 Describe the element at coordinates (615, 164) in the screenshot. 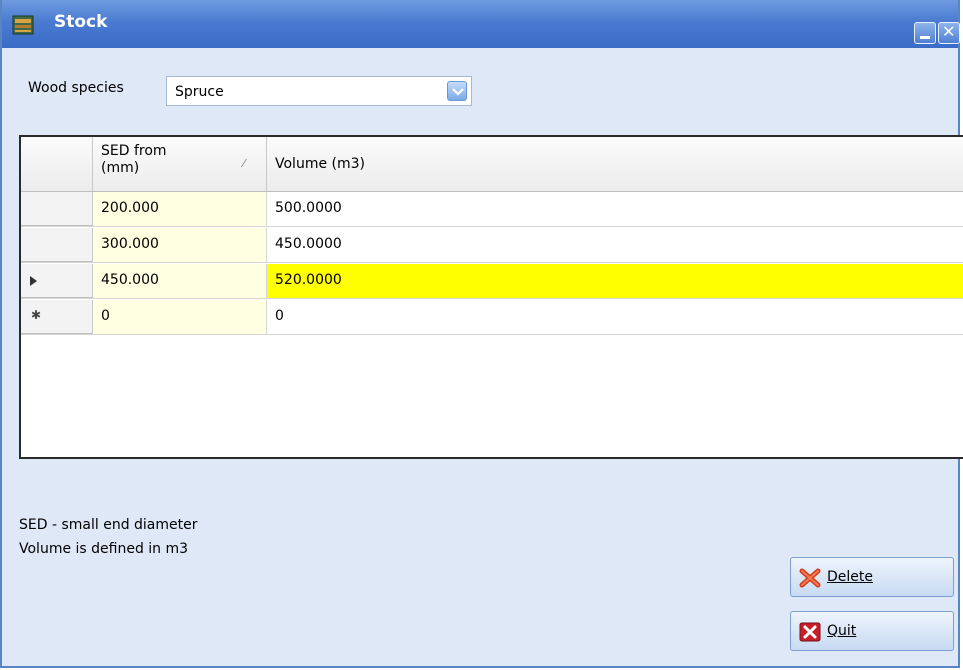

I see `column-header-volume: Volume (m3)` at that location.